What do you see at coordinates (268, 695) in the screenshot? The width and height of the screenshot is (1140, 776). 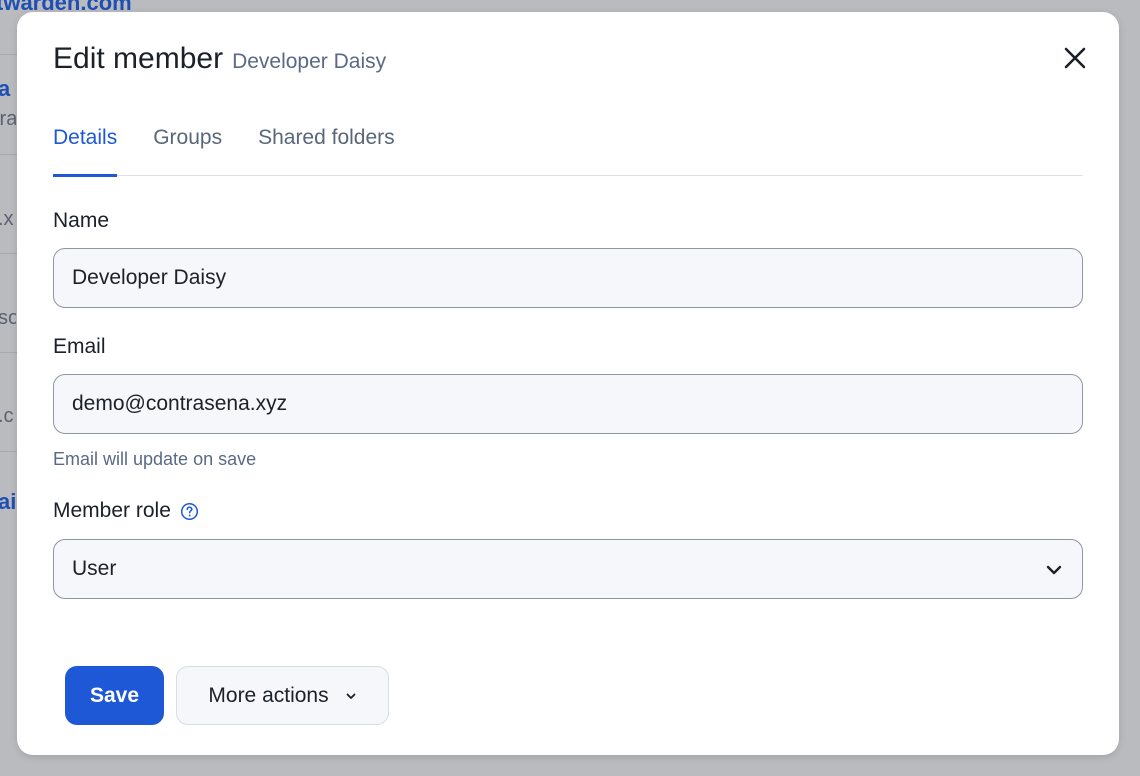 I see `more-actions-label: More actions` at bounding box center [268, 695].